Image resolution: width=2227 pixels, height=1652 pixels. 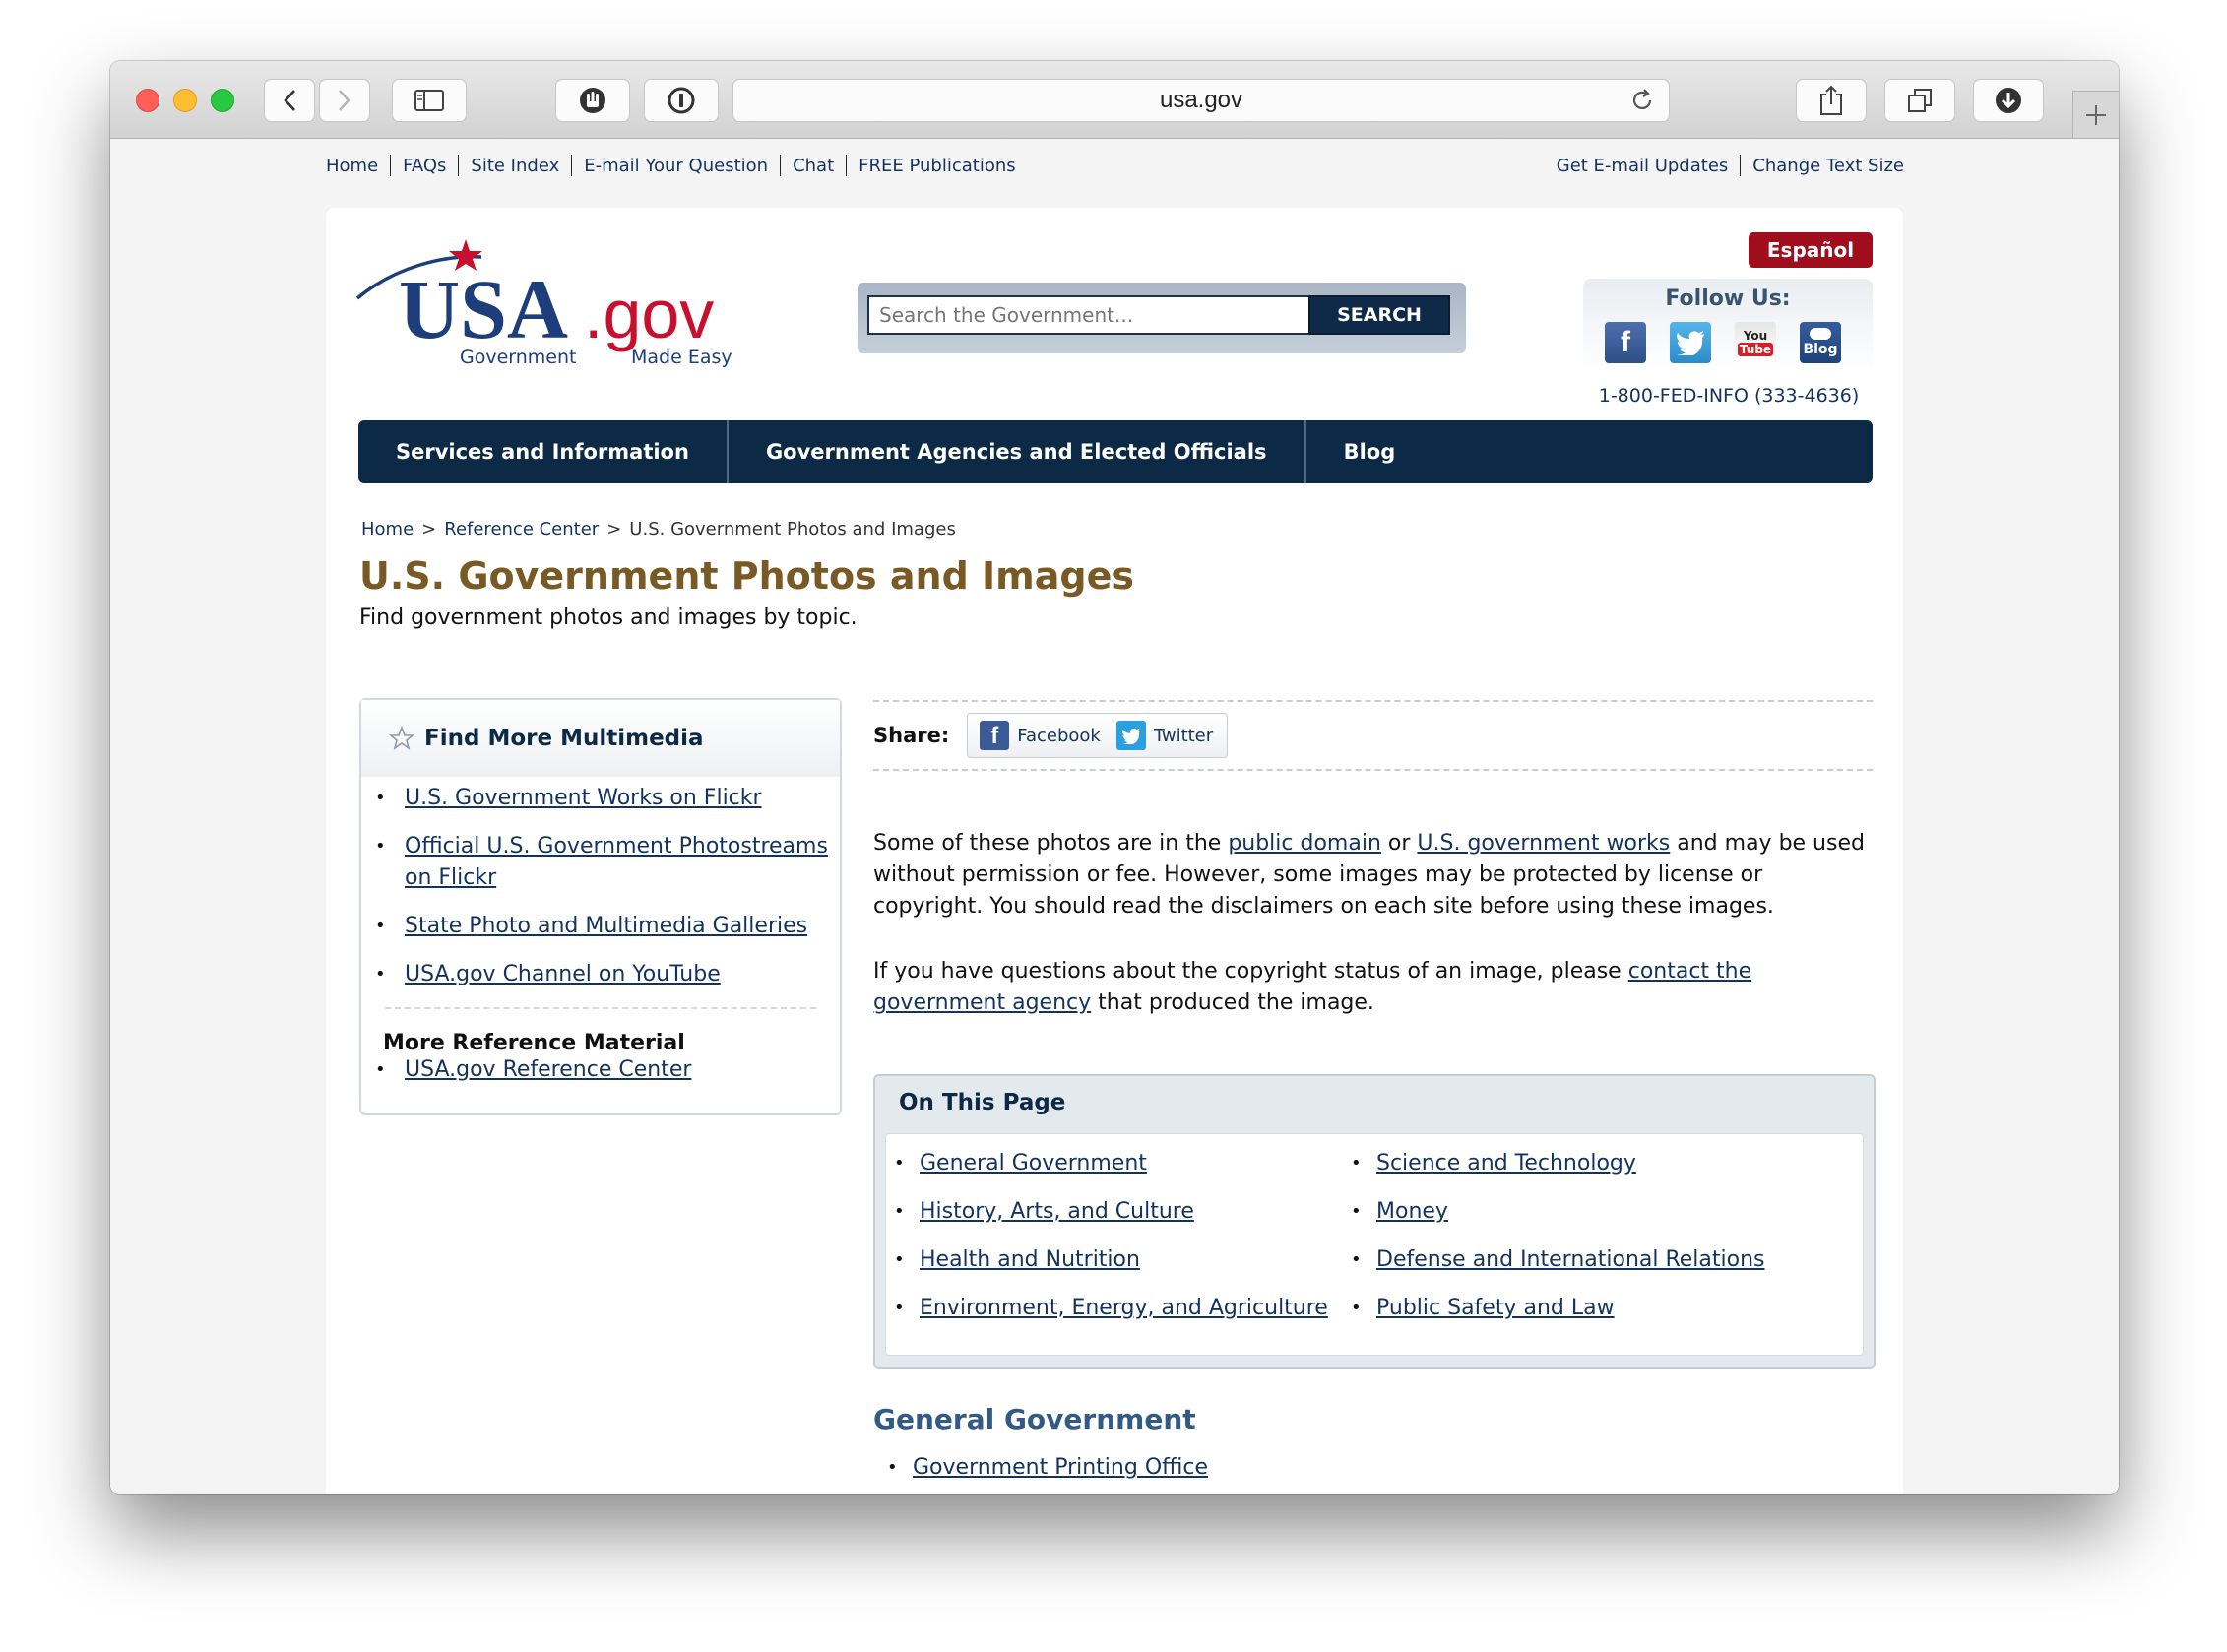 I want to click on link-youtube-channel: USA.gov Channel on YouTube, so click(x=563, y=975).